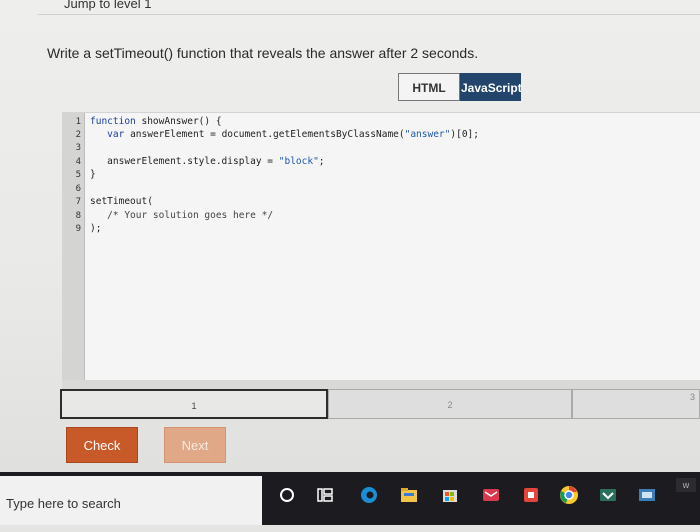 The height and width of the screenshot is (532, 700). What do you see at coordinates (102, 445) in the screenshot?
I see `check-button: Check` at bounding box center [102, 445].